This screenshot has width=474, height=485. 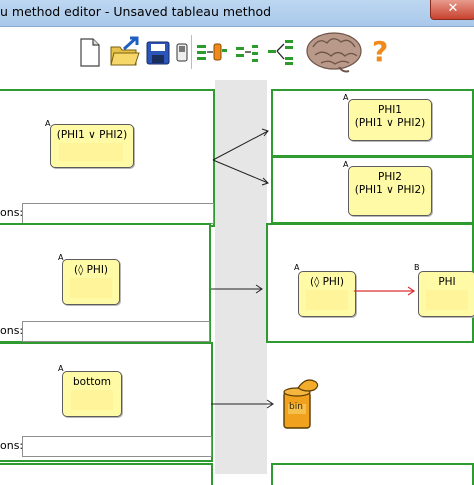 What do you see at coordinates (191, 52) in the screenshot?
I see `toolbar-separator` at bounding box center [191, 52].